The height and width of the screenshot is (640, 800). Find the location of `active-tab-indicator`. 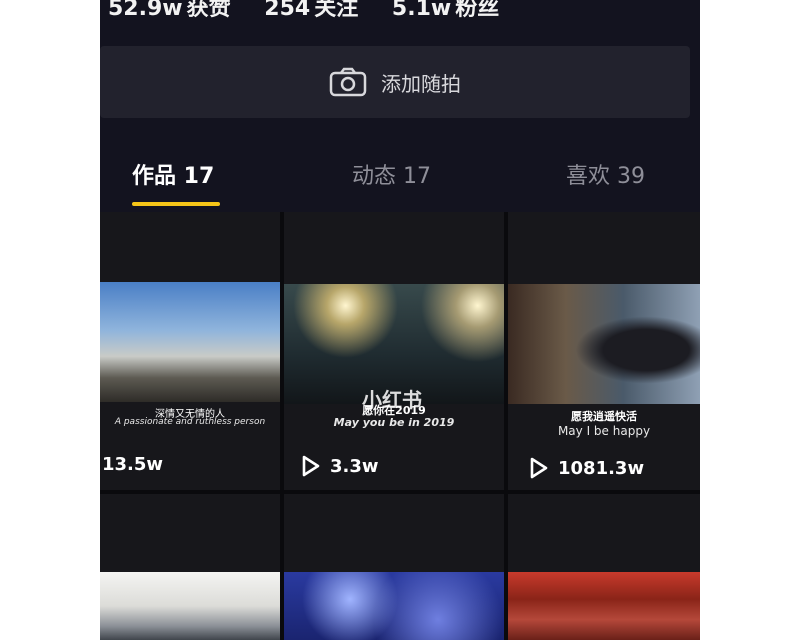

active-tab-indicator is located at coordinates (176, 204).